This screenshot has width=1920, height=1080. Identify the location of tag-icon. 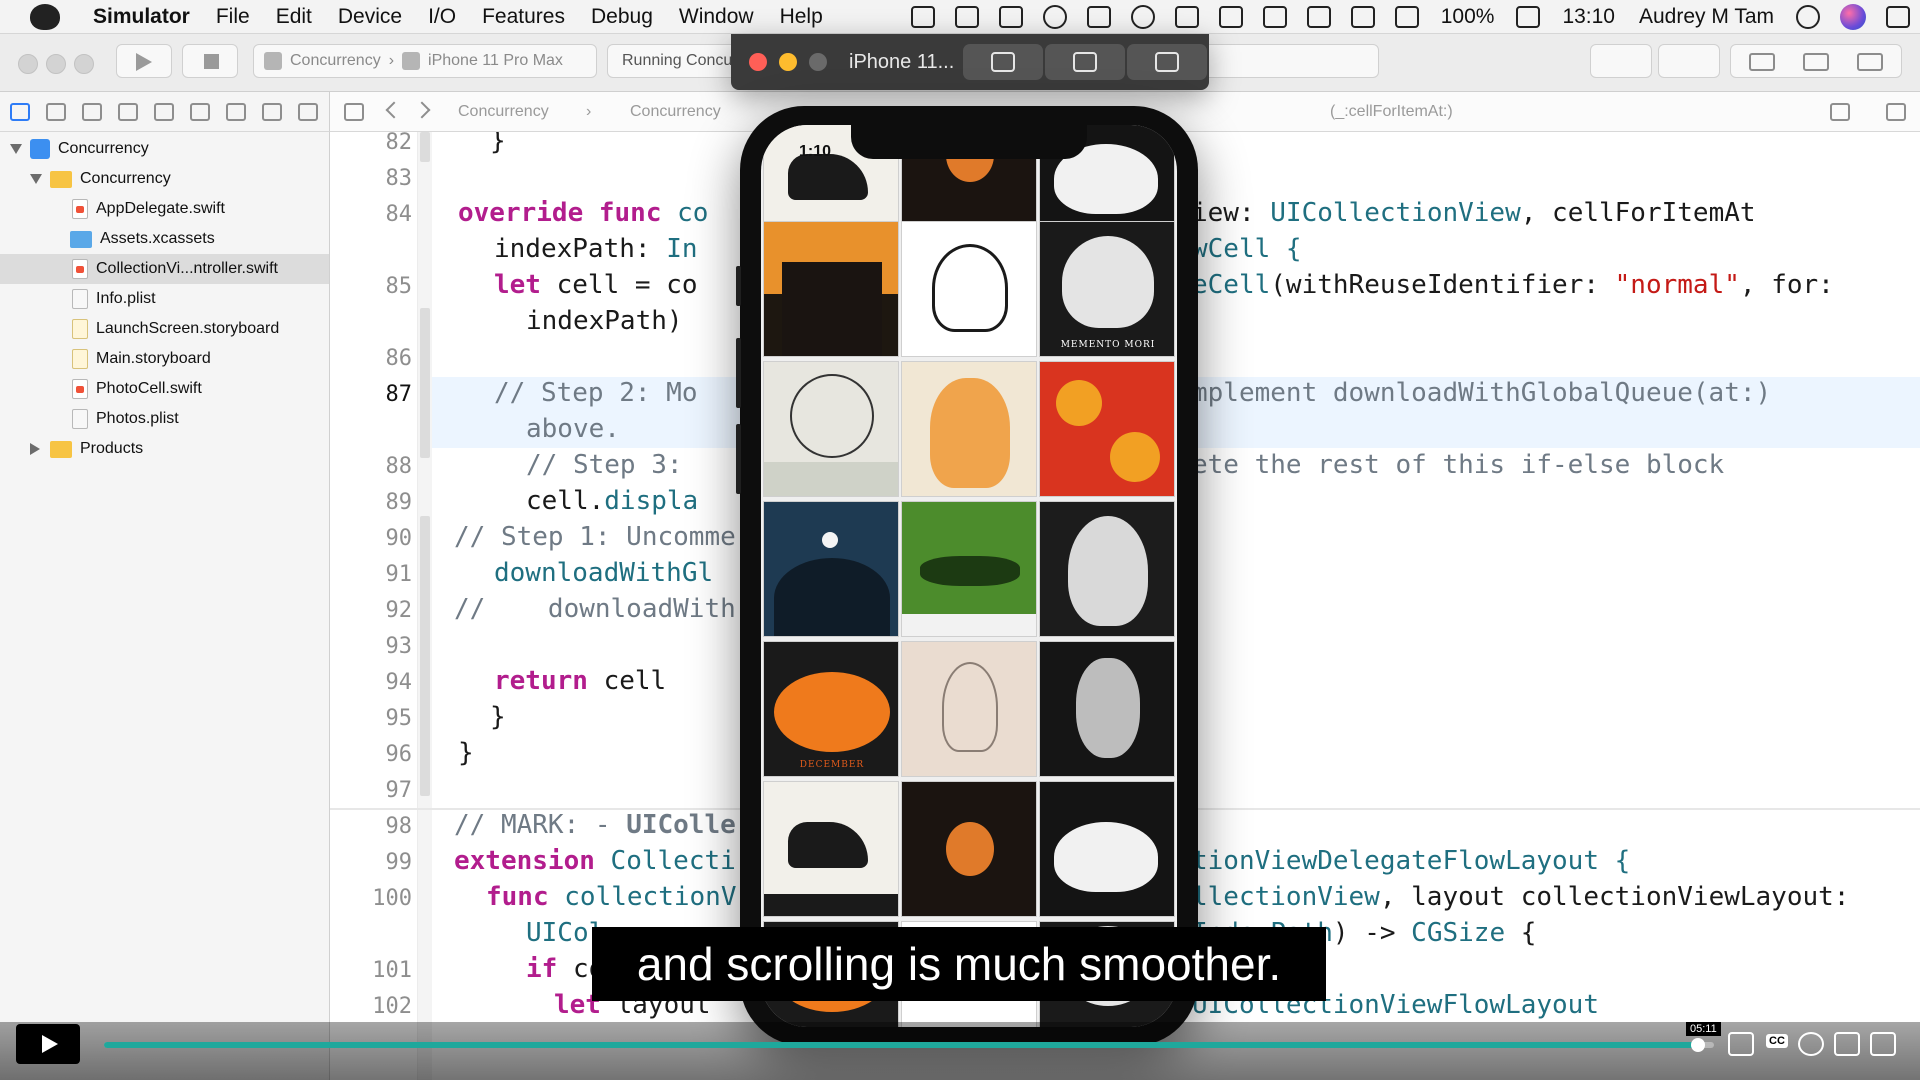
(1230, 17).